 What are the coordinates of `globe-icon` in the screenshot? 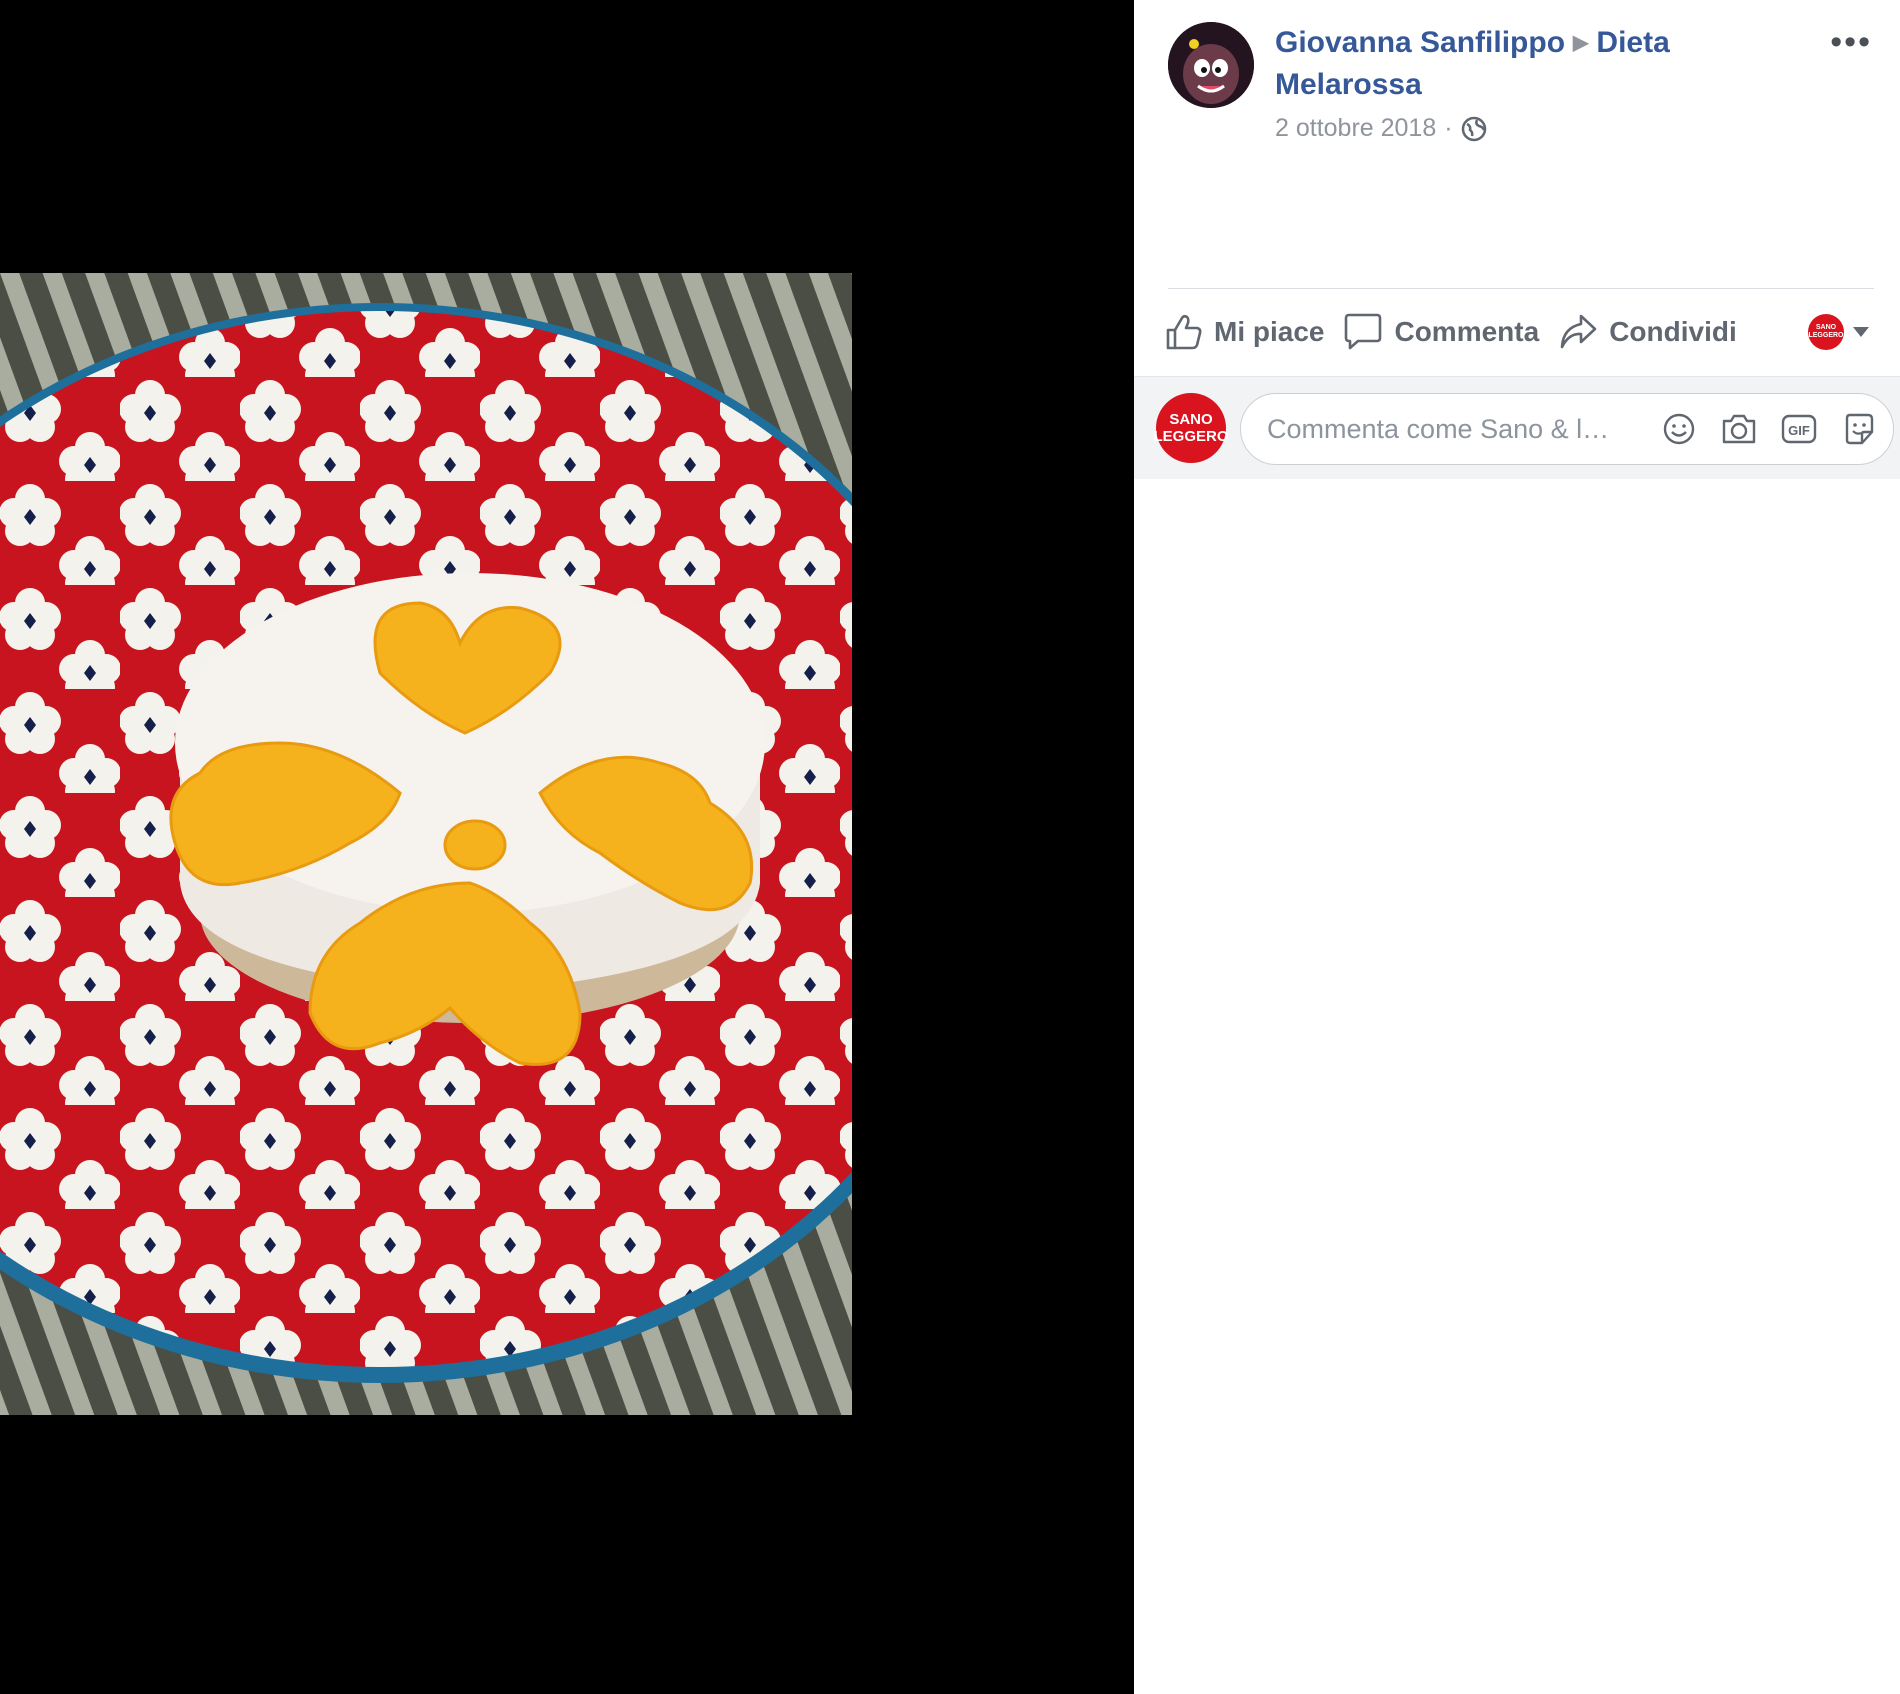 It's located at (1474, 129).